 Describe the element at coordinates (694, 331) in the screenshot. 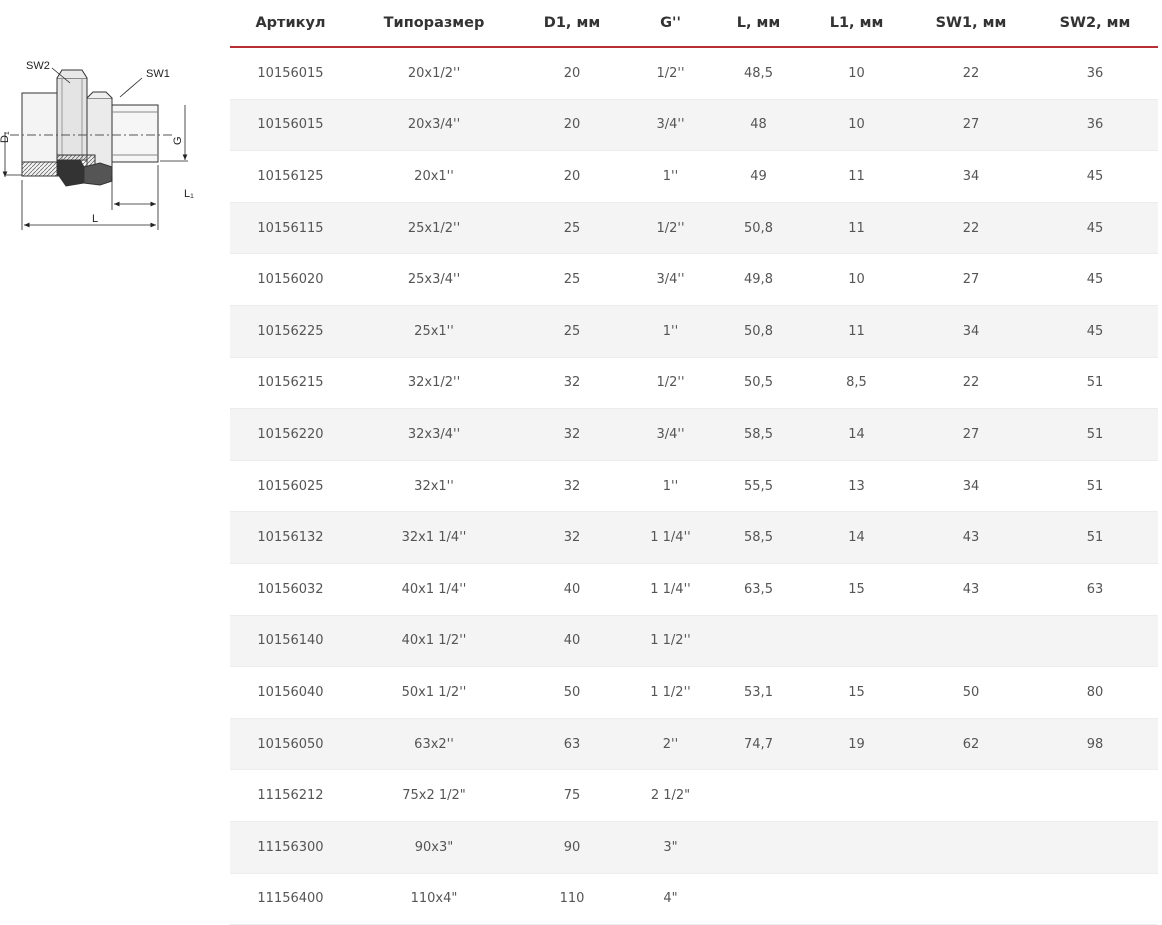

I see `table-row: 10156225 25x1'' 25 1'' 50,8 11 34 45` at that location.